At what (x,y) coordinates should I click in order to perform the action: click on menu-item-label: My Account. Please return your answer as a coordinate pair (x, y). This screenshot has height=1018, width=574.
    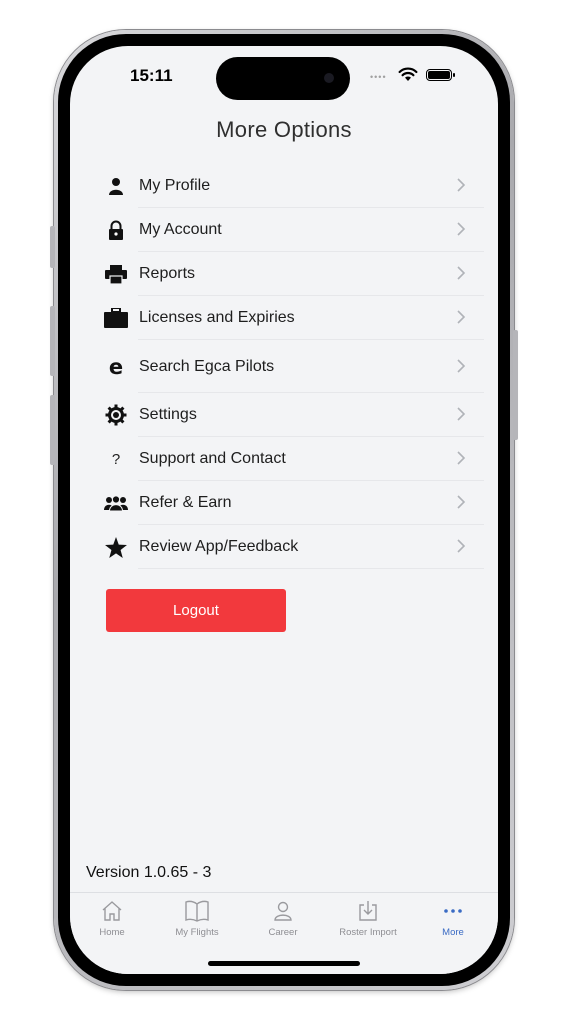
    Looking at the image, I should click on (180, 229).